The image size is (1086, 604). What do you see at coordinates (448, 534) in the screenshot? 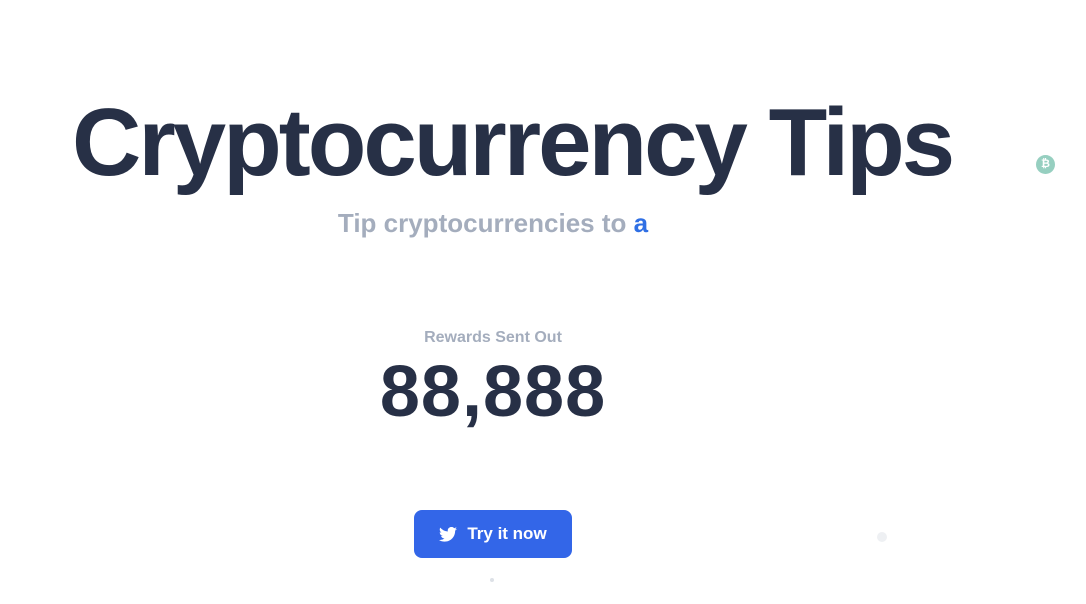
I see `twitter-icon` at bounding box center [448, 534].